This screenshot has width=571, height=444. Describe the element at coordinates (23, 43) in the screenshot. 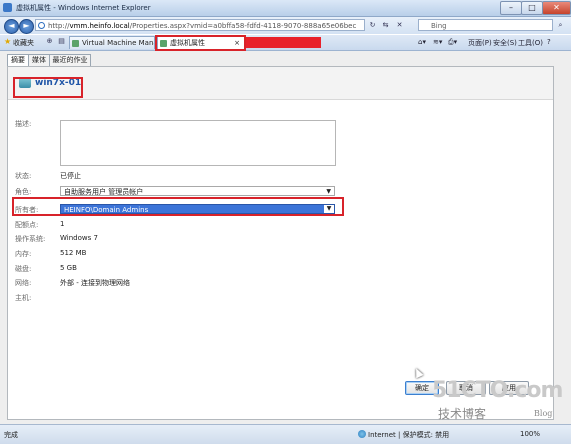

I see `favorites-button: 收藏夹` at that location.